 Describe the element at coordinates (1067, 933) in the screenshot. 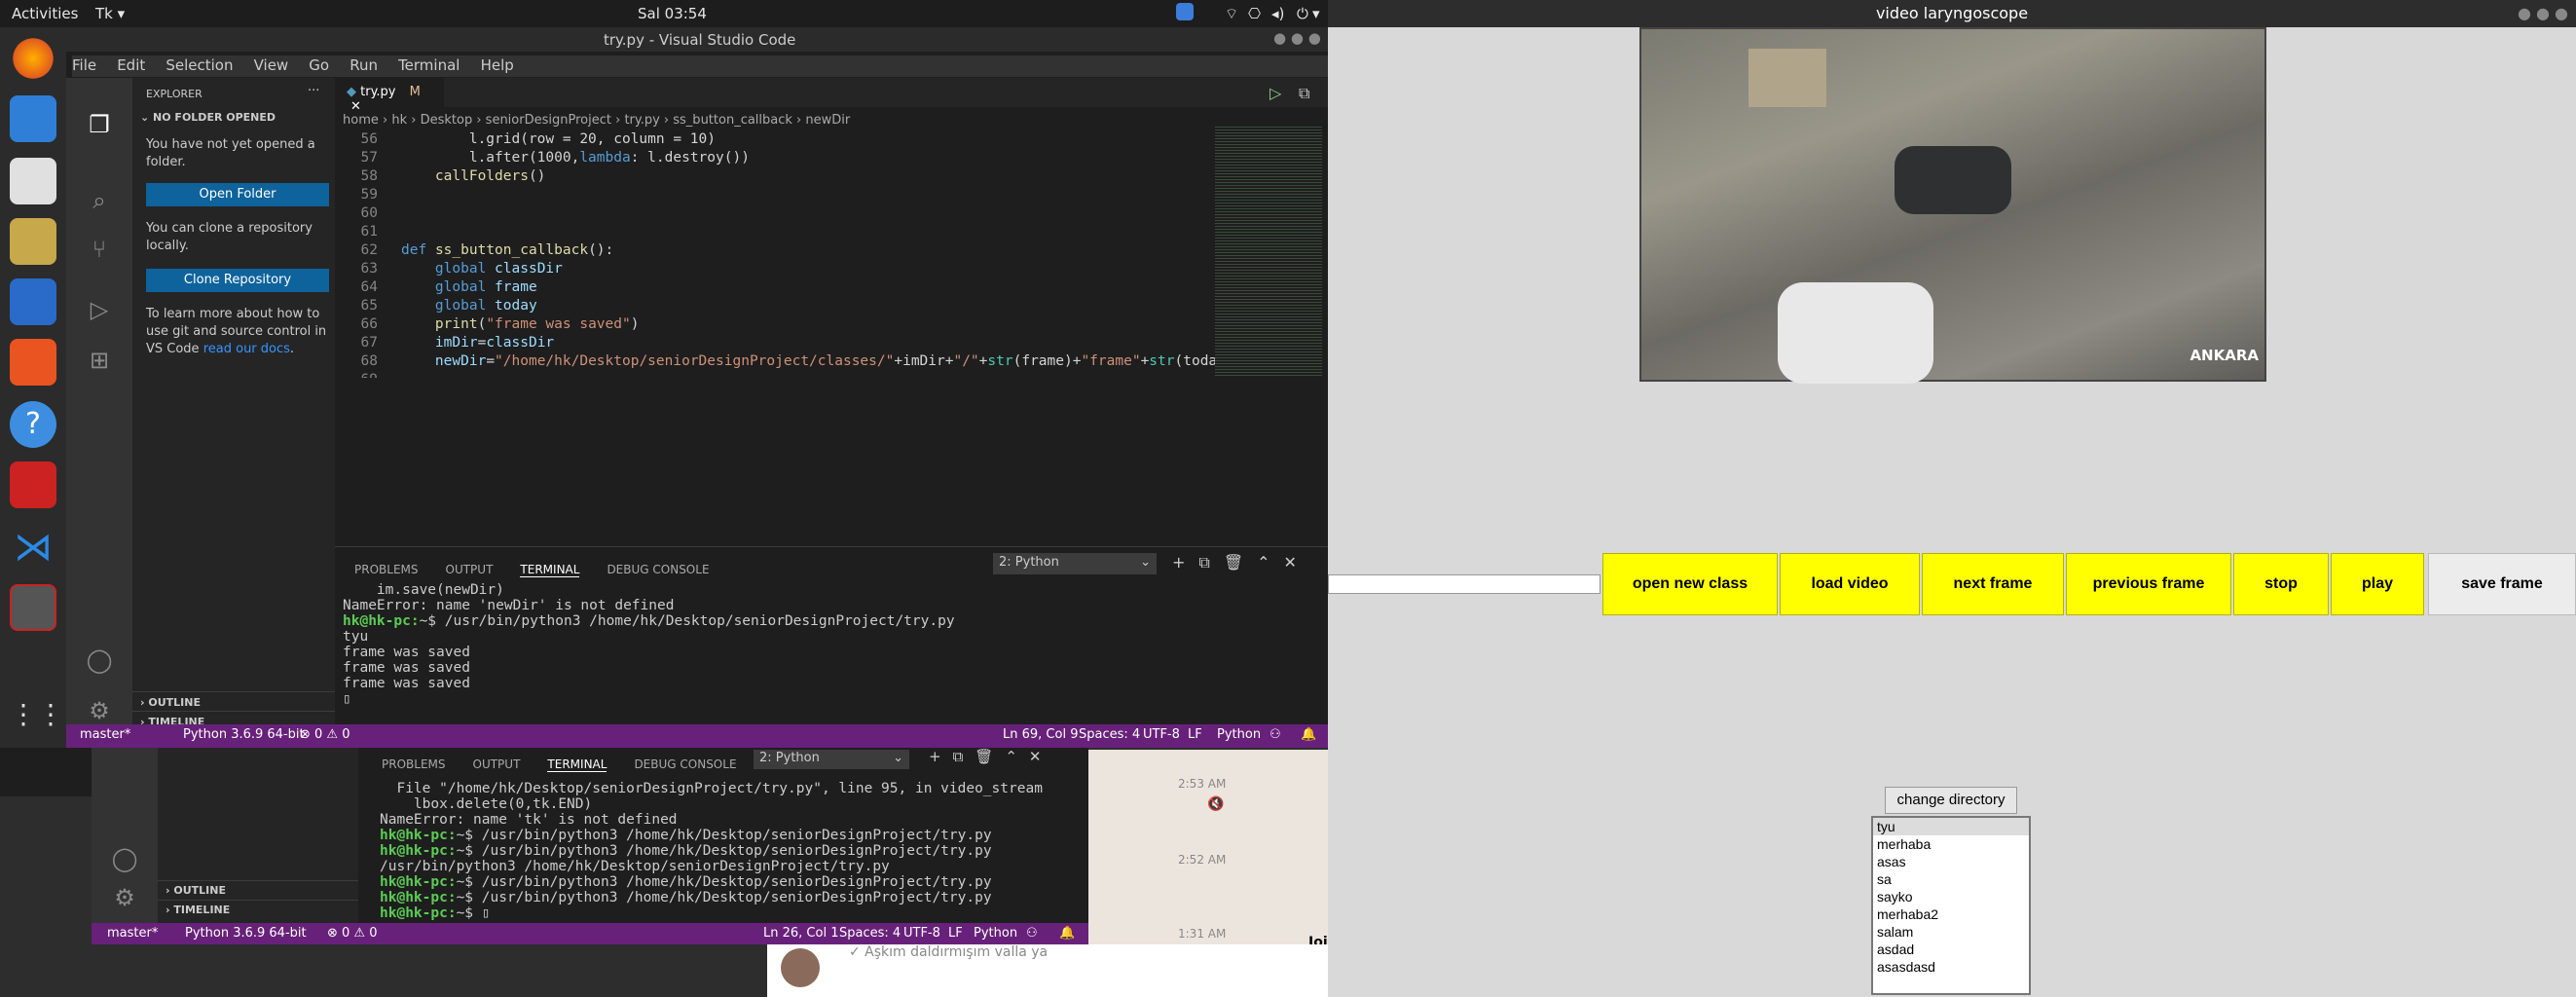

I see `notifications-icon: 🔔` at that location.